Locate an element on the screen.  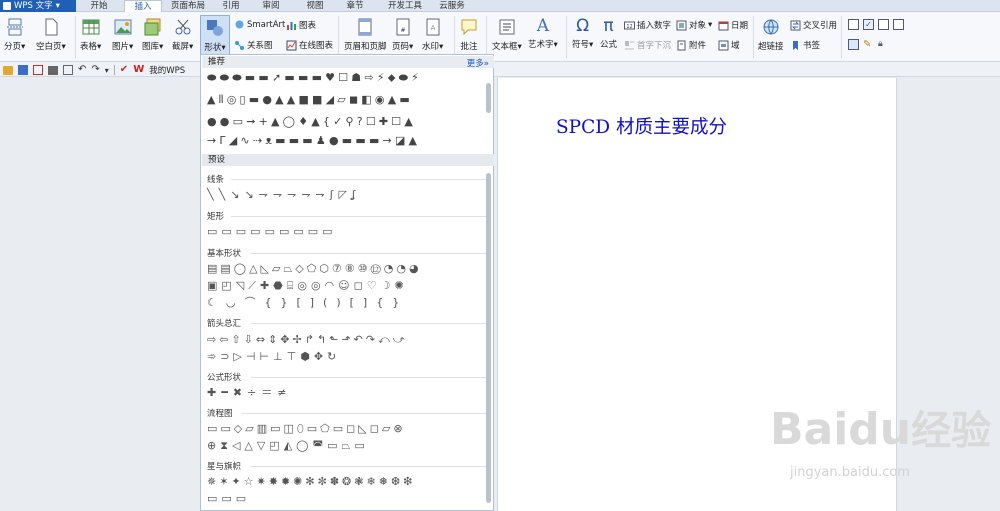
smartart-button: SmartArt is located at coordinates (259, 24).